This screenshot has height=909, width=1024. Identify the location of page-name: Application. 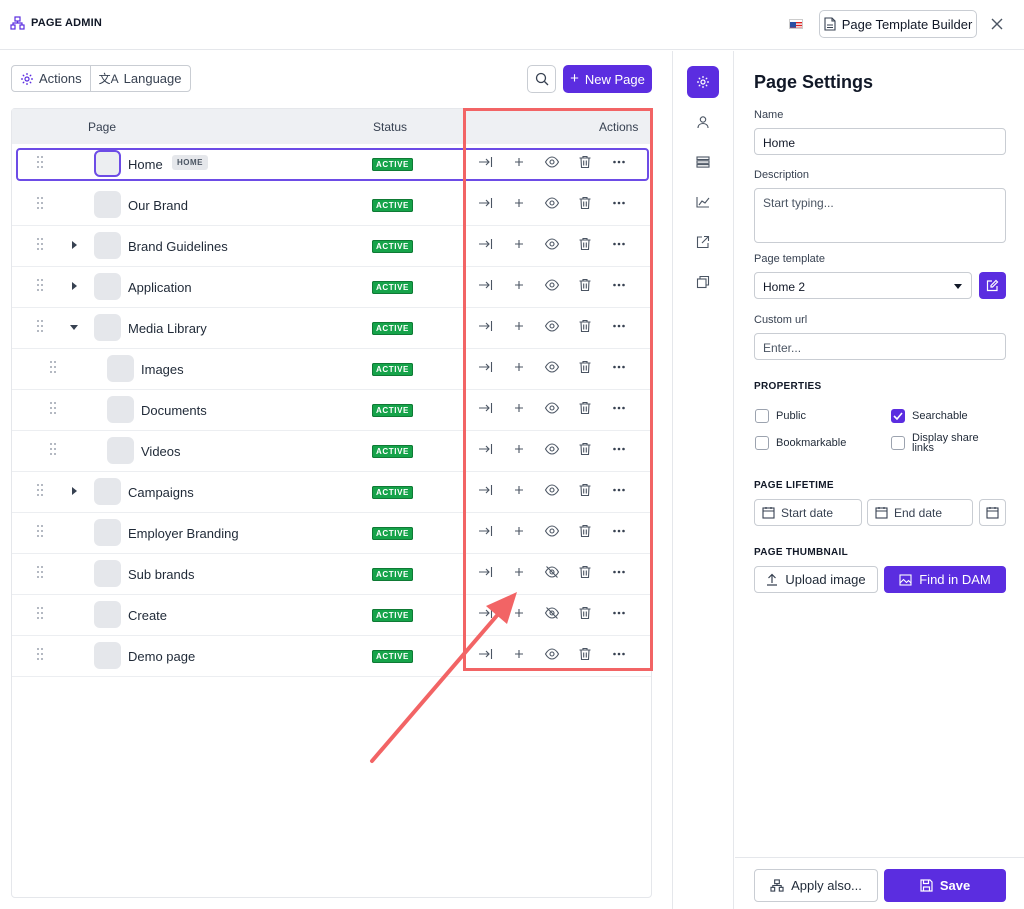
(160, 287).